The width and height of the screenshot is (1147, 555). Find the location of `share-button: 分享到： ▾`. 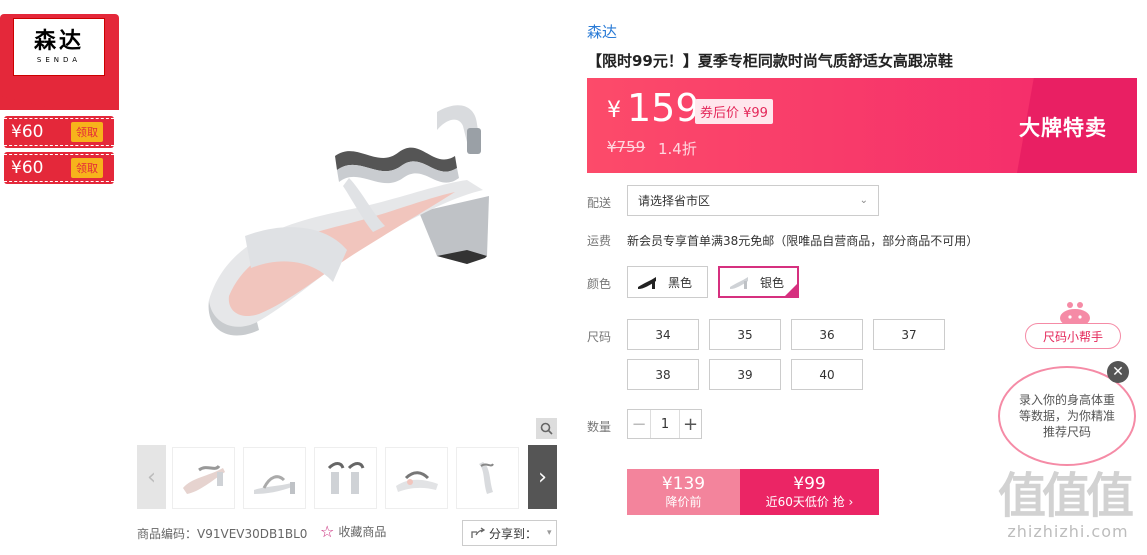

share-button: 分享到： ▾ is located at coordinates (509, 533).